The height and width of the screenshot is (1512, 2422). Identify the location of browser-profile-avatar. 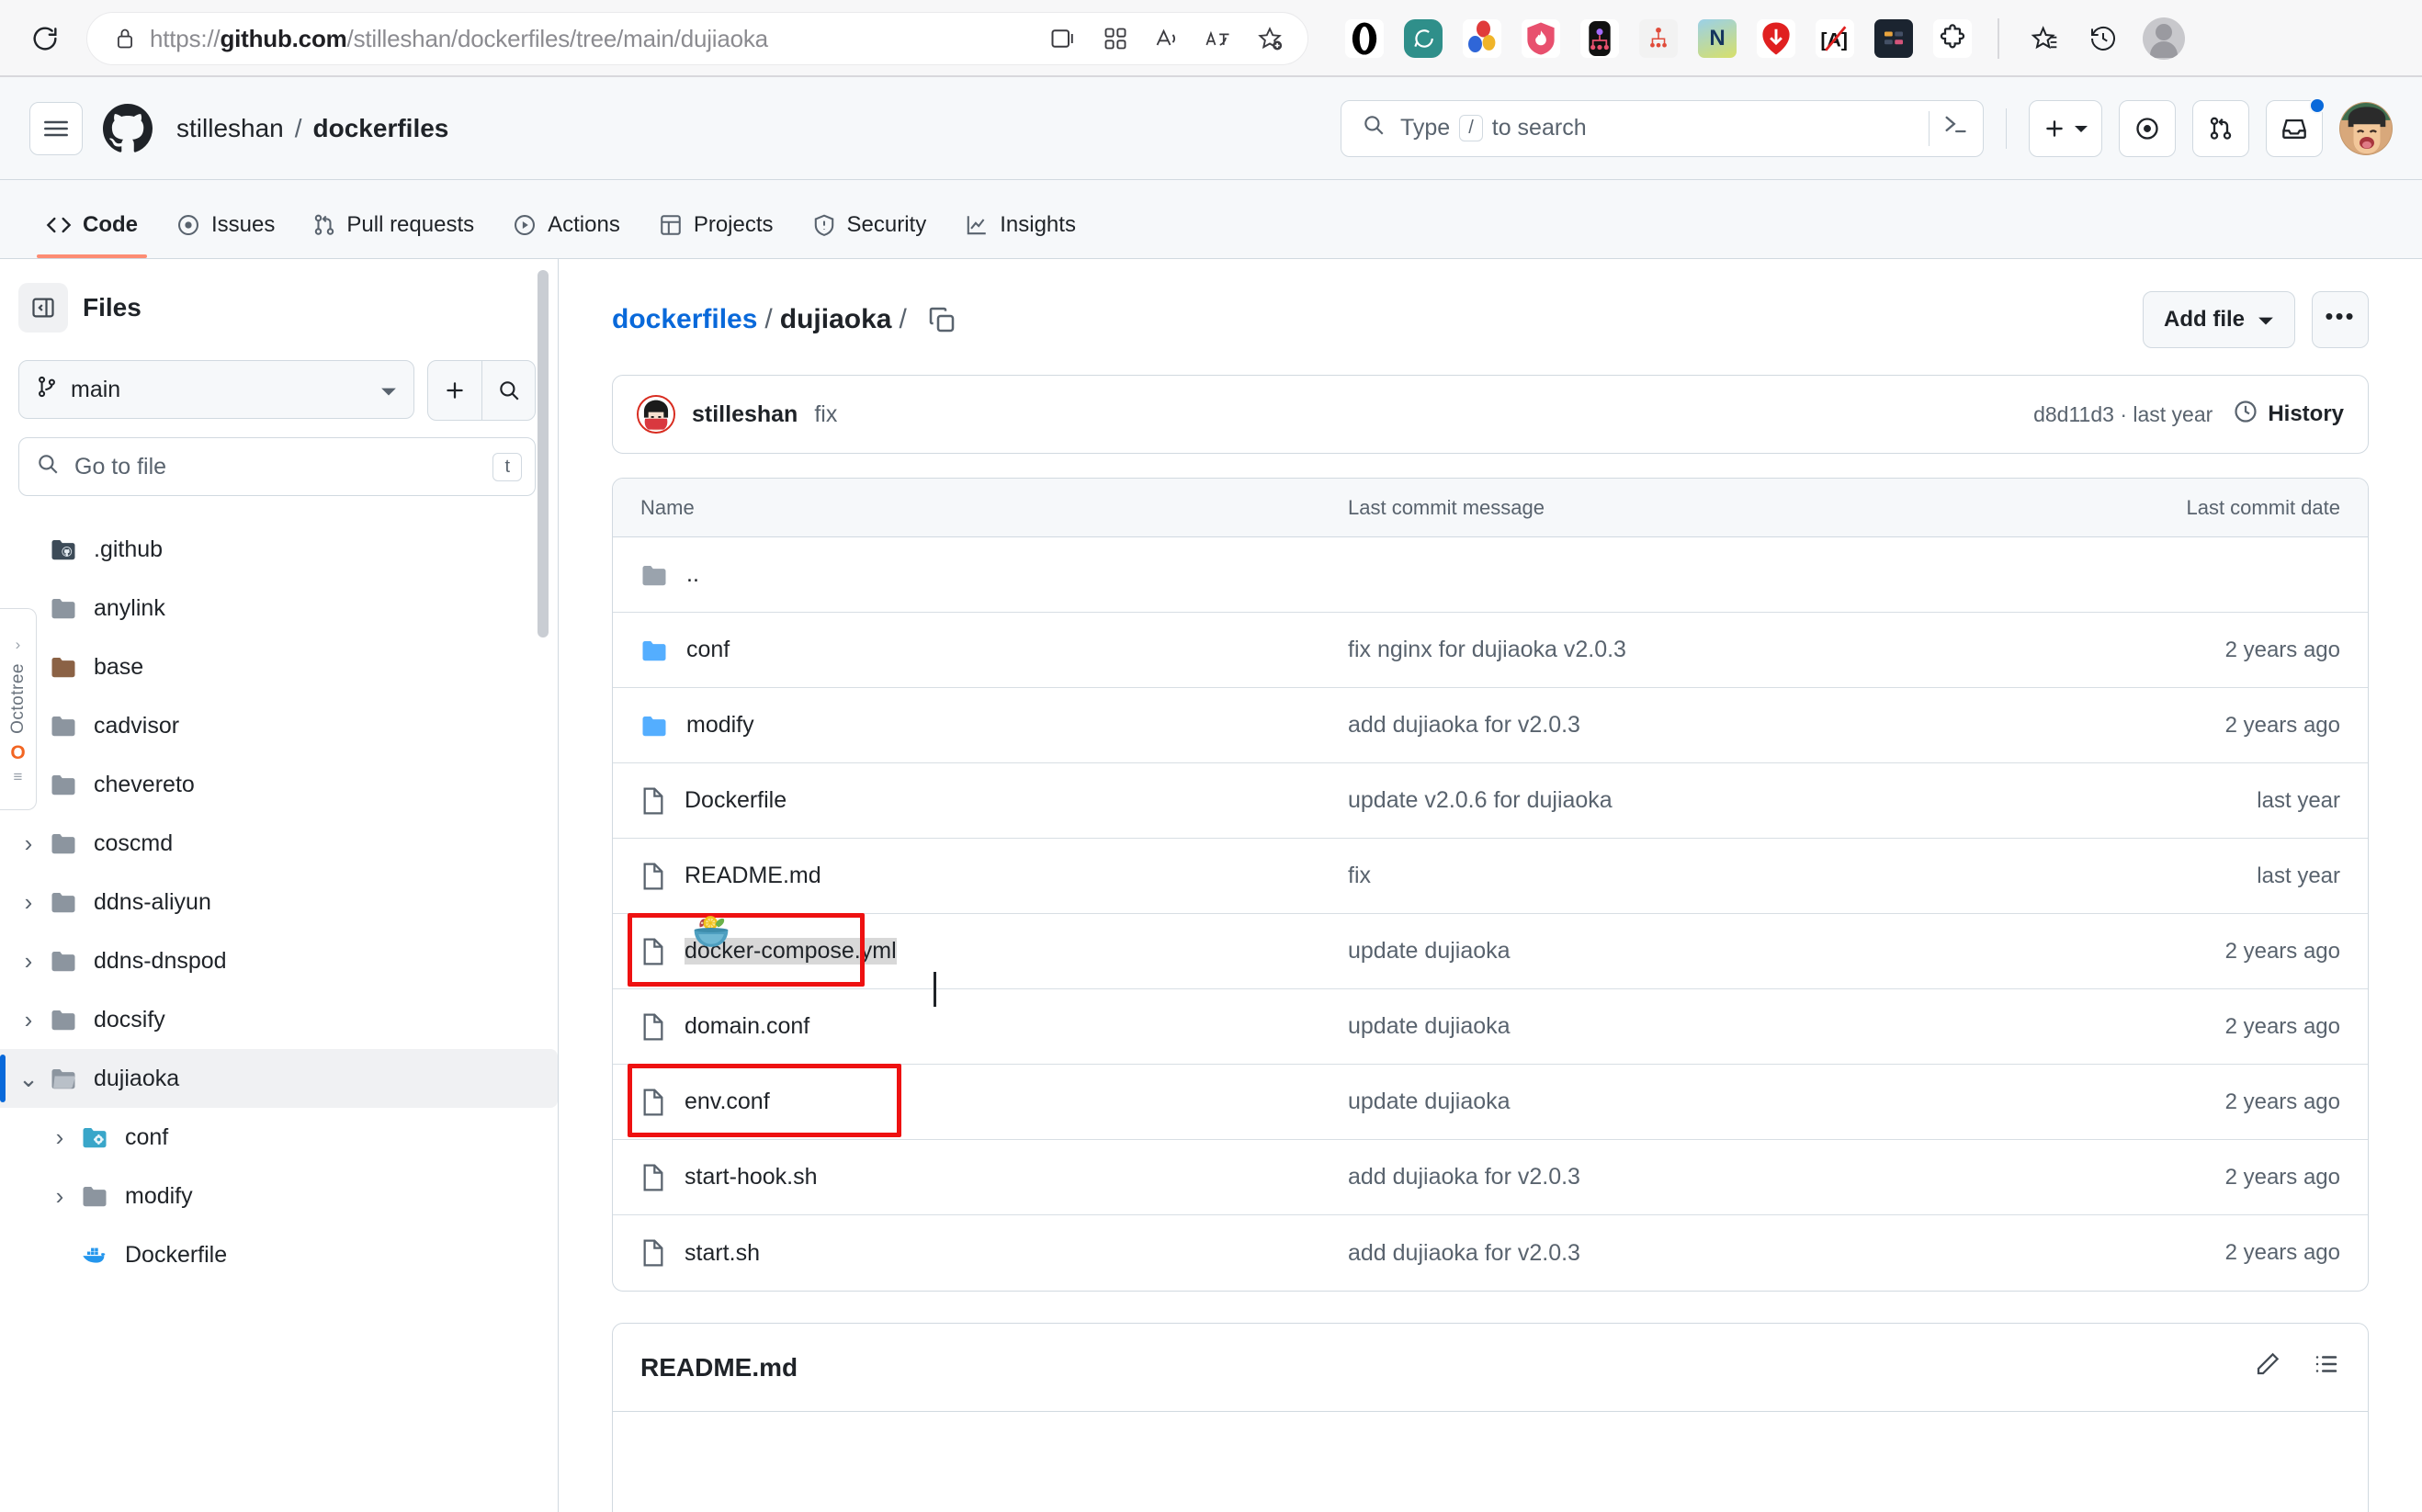
(2164, 38).